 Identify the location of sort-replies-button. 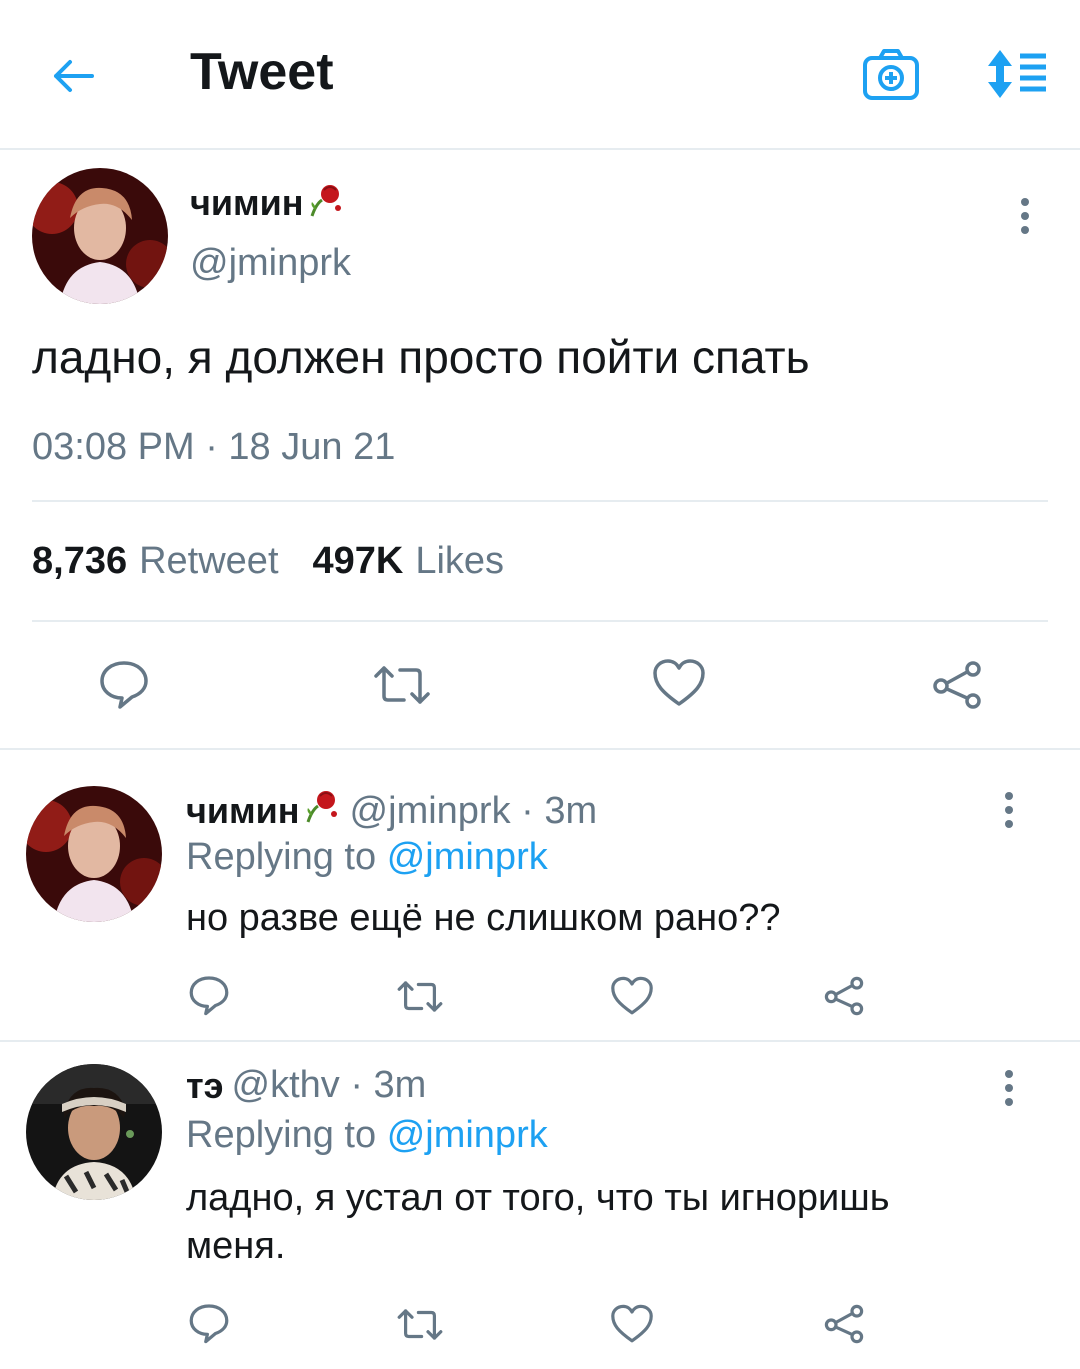
(1017, 74).